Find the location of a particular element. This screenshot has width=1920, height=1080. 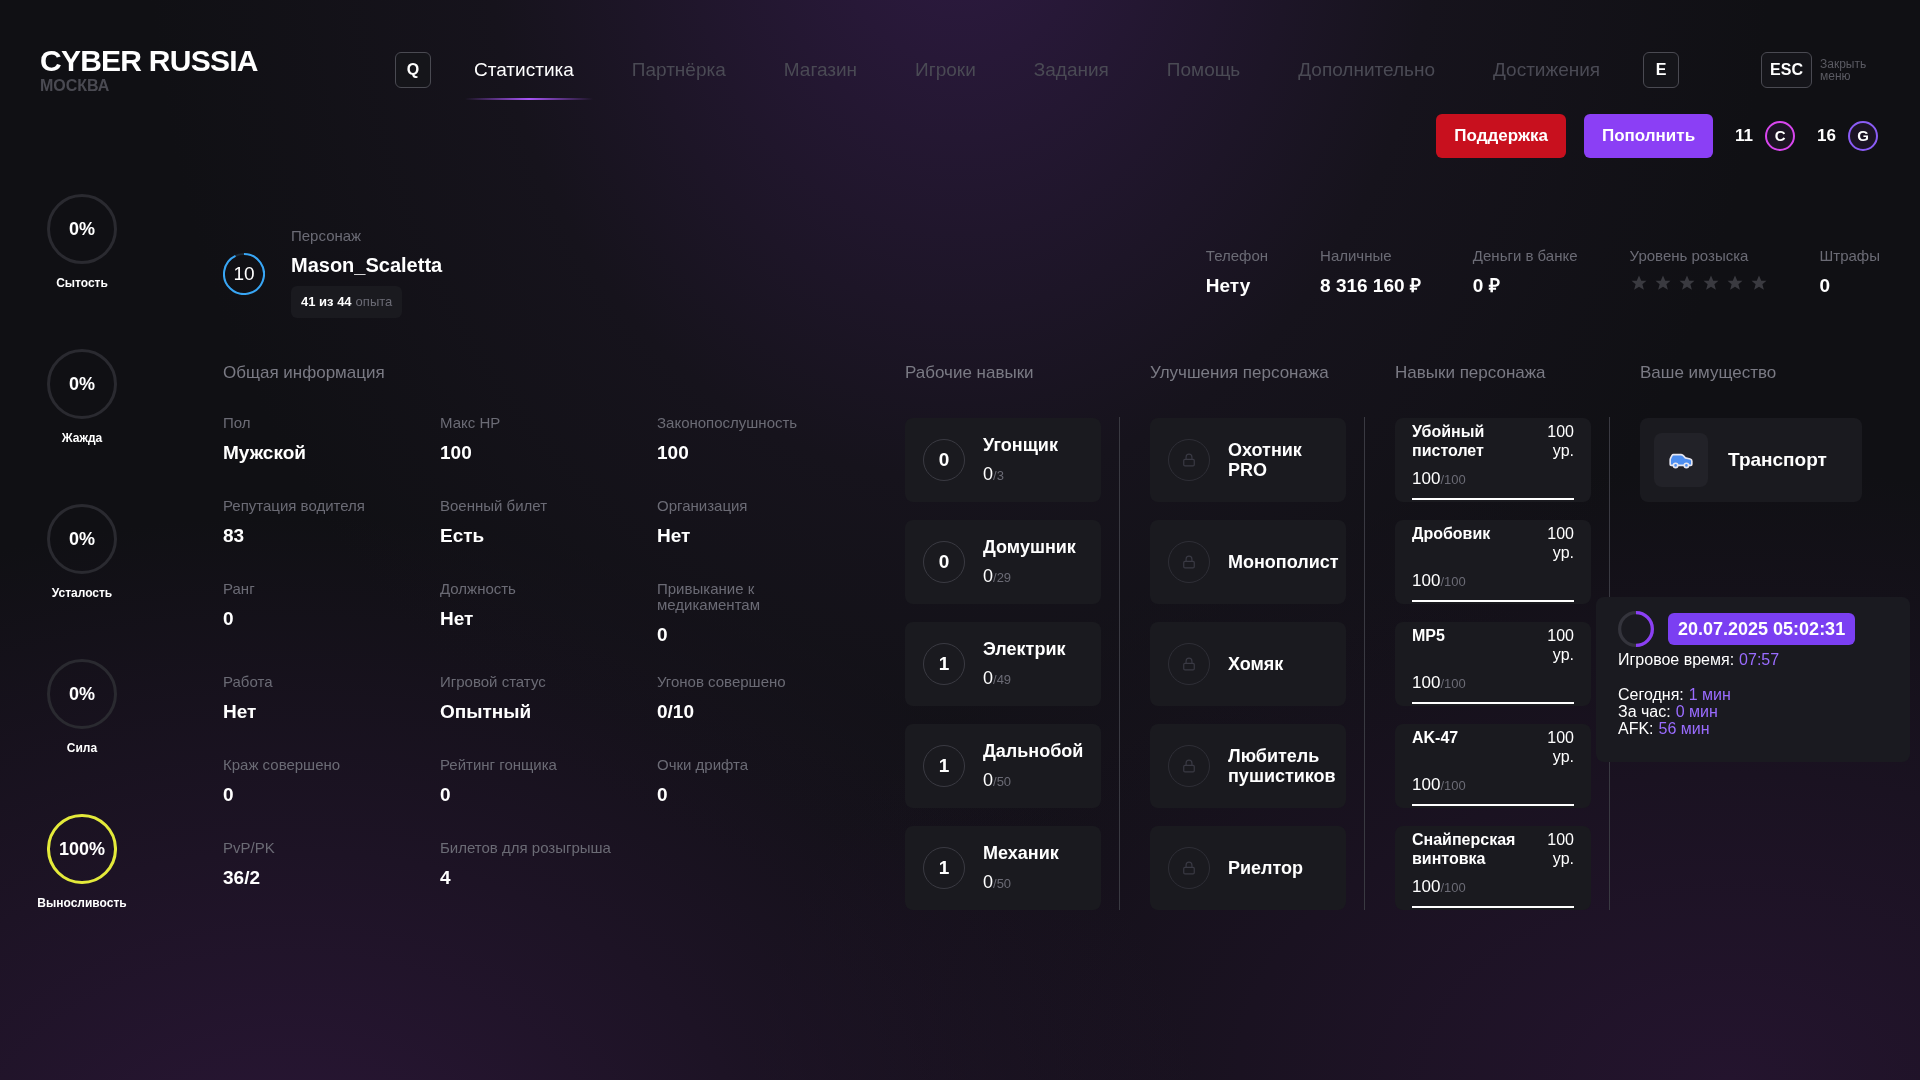

support-button: Поддержка is located at coordinates (1501, 136).